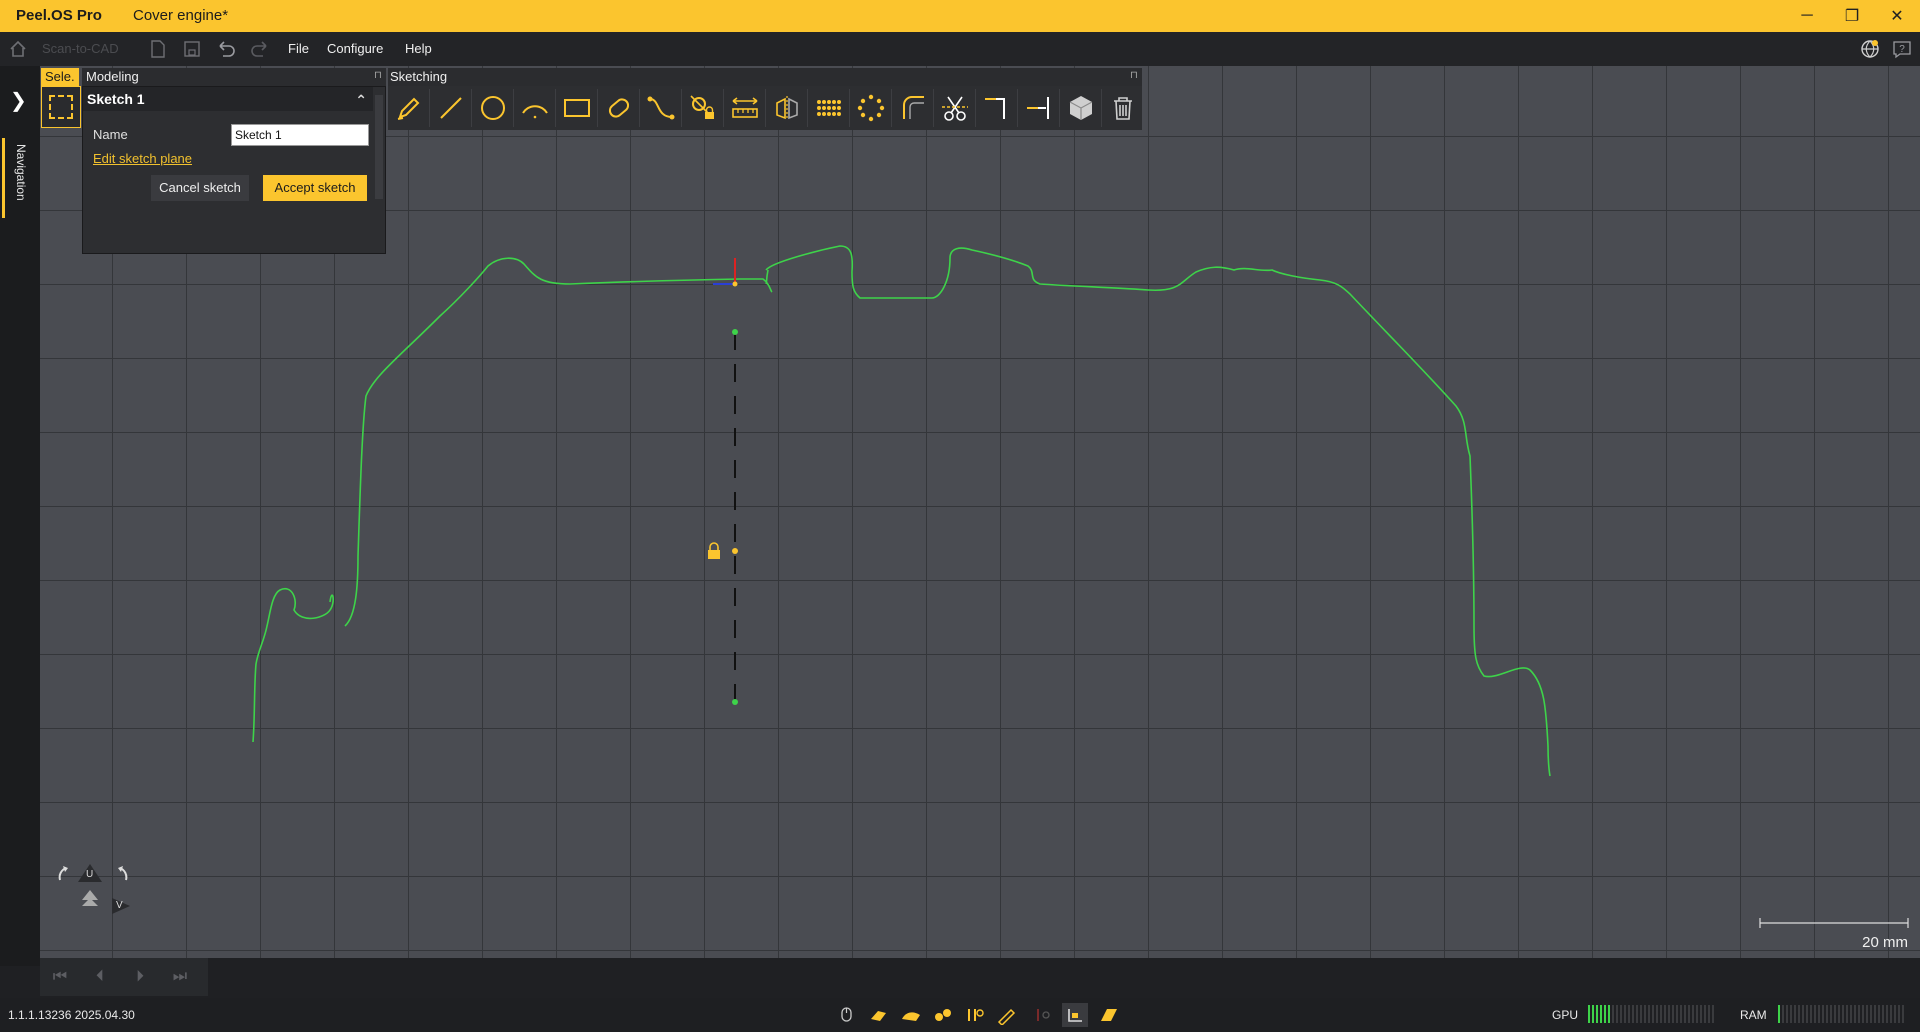  Describe the element at coordinates (409, 108) in the screenshot. I see `pencil-icon` at that location.